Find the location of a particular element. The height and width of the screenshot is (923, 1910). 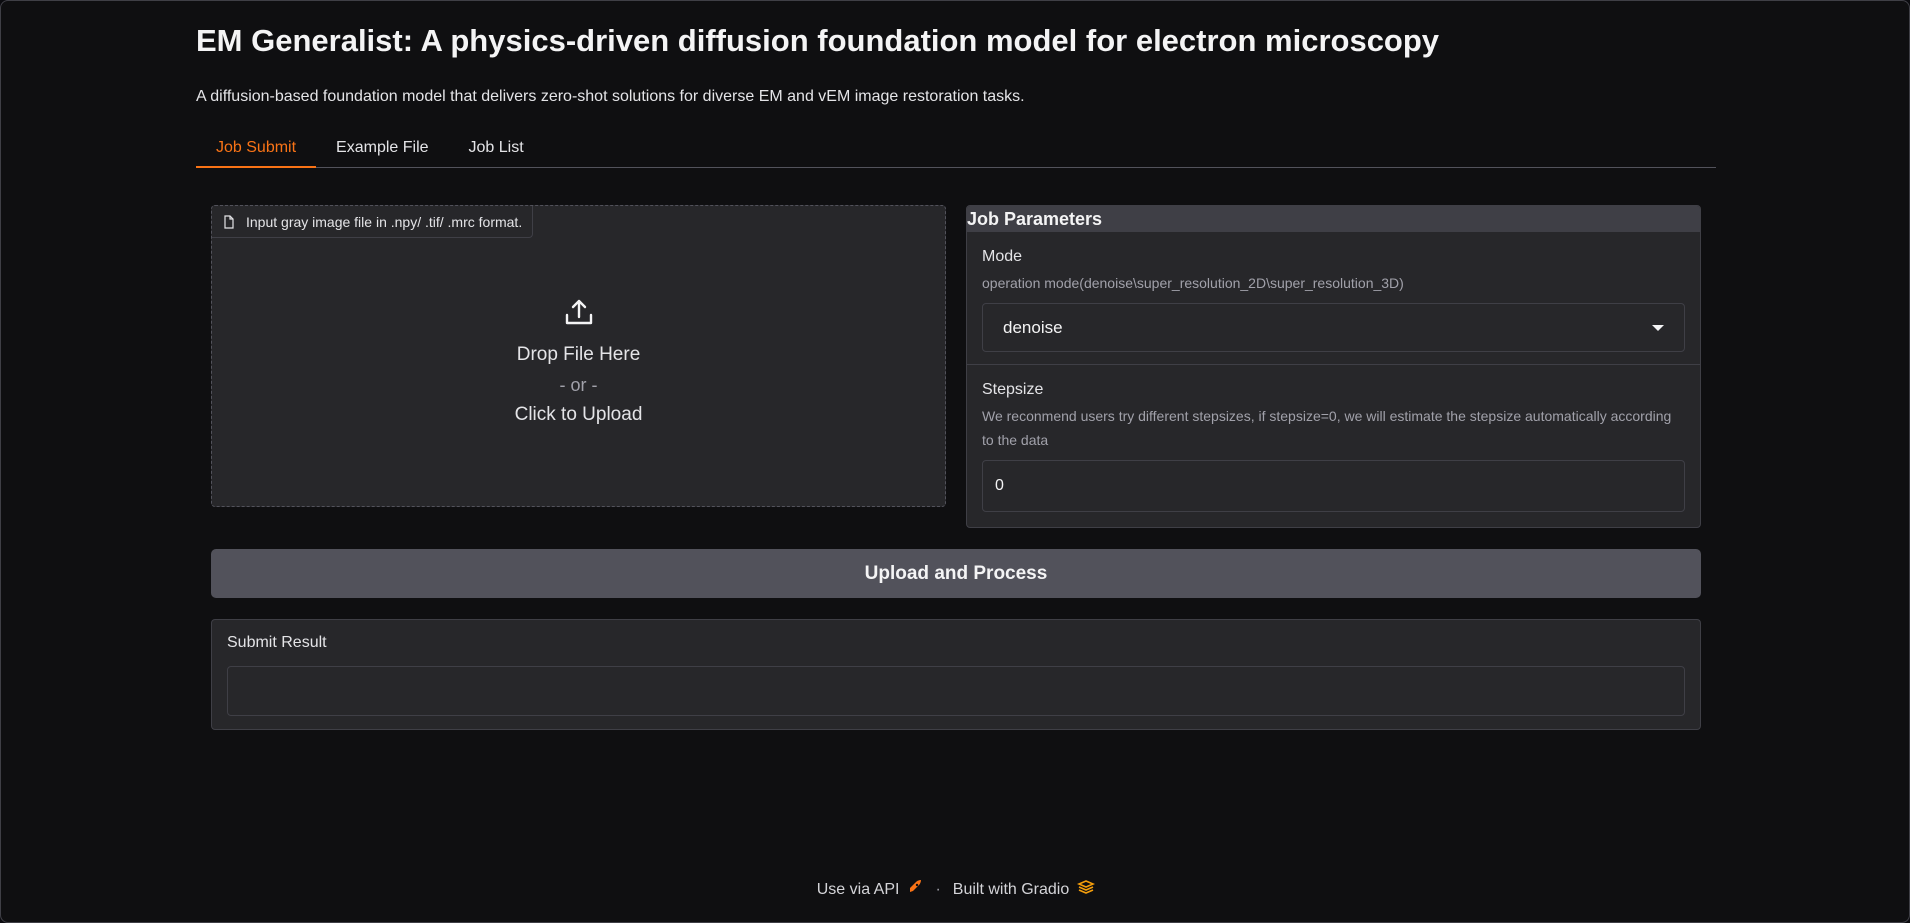

submit-result-label: Submit Result is located at coordinates (277, 642).